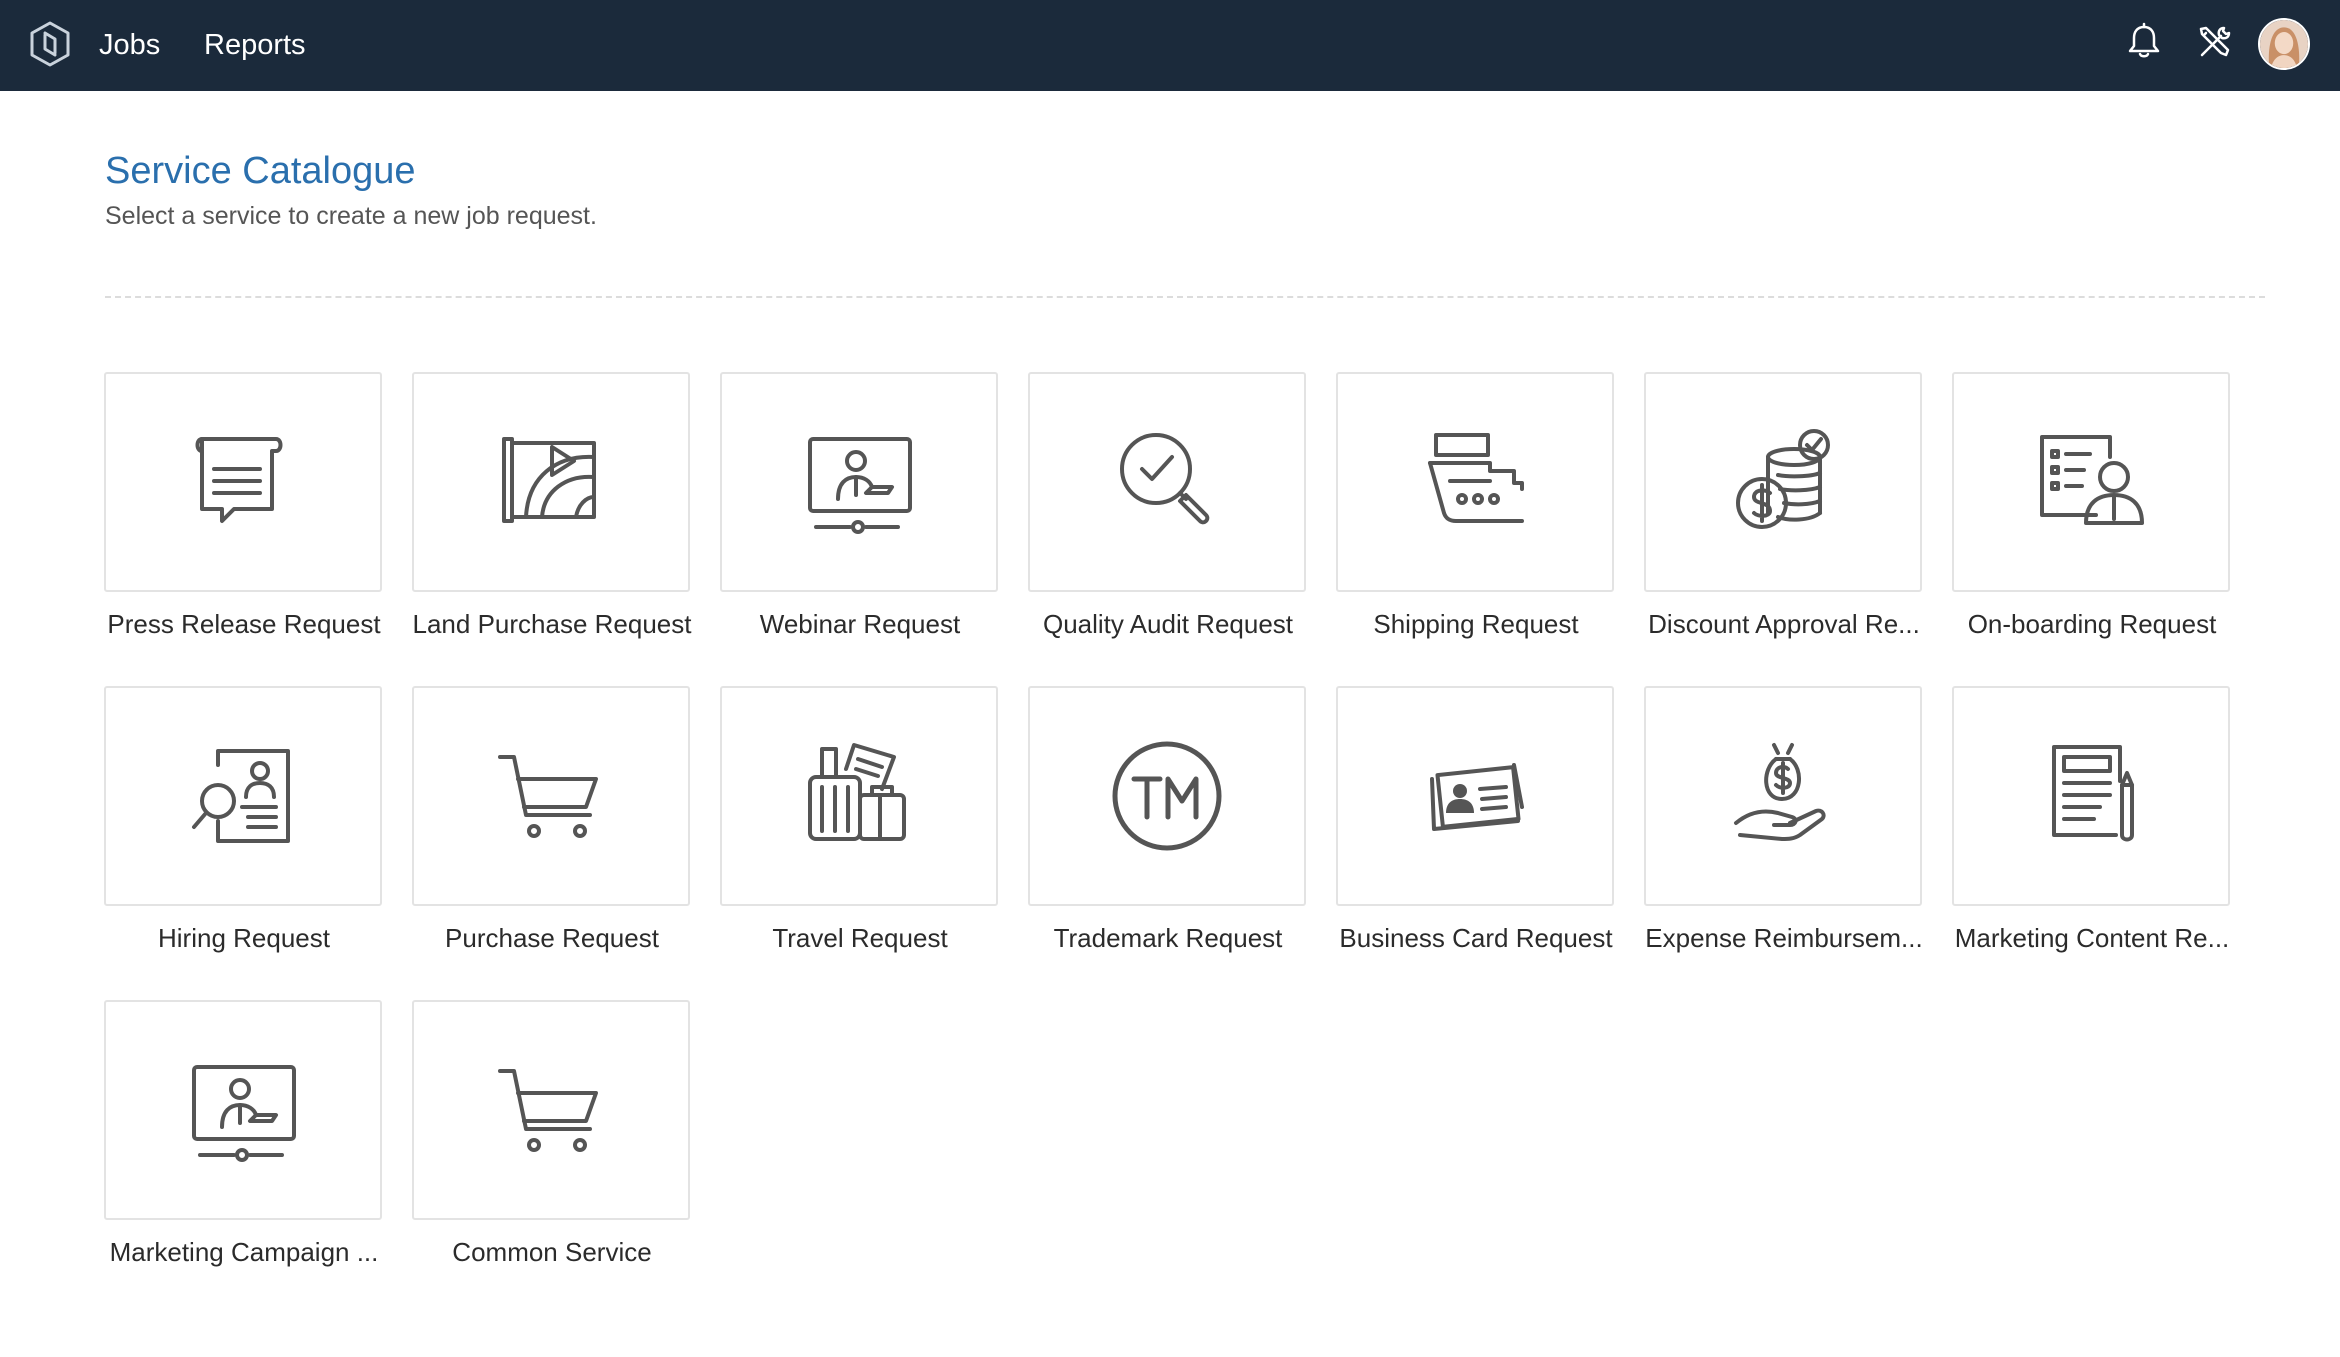  I want to click on nav-reports: Reports, so click(255, 45).